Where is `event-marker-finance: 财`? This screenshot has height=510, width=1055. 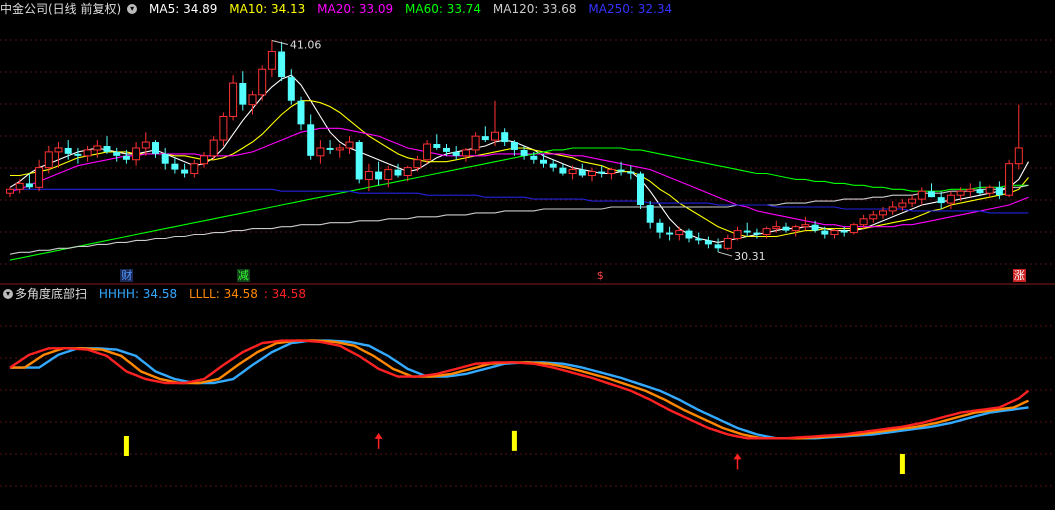 event-marker-finance: 财 is located at coordinates (127, 275).